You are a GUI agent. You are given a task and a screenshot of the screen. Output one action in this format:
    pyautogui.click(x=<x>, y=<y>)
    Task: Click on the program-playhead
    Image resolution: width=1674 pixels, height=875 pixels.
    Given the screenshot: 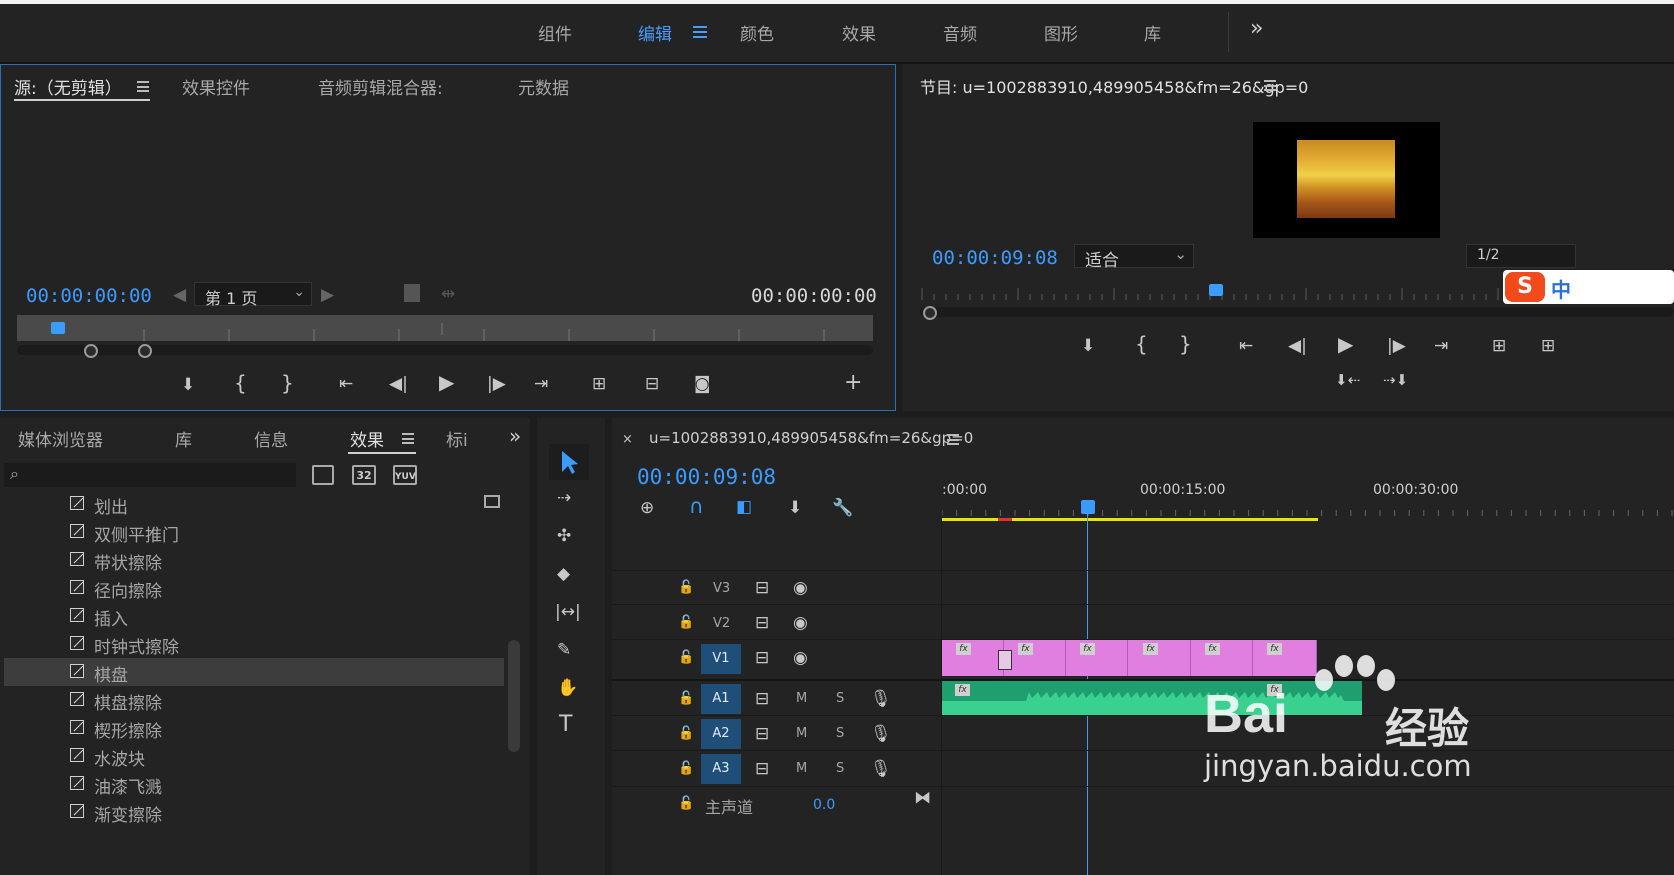 What is the action you would take?
    pyautogui.click(x=1216, y=290)
    